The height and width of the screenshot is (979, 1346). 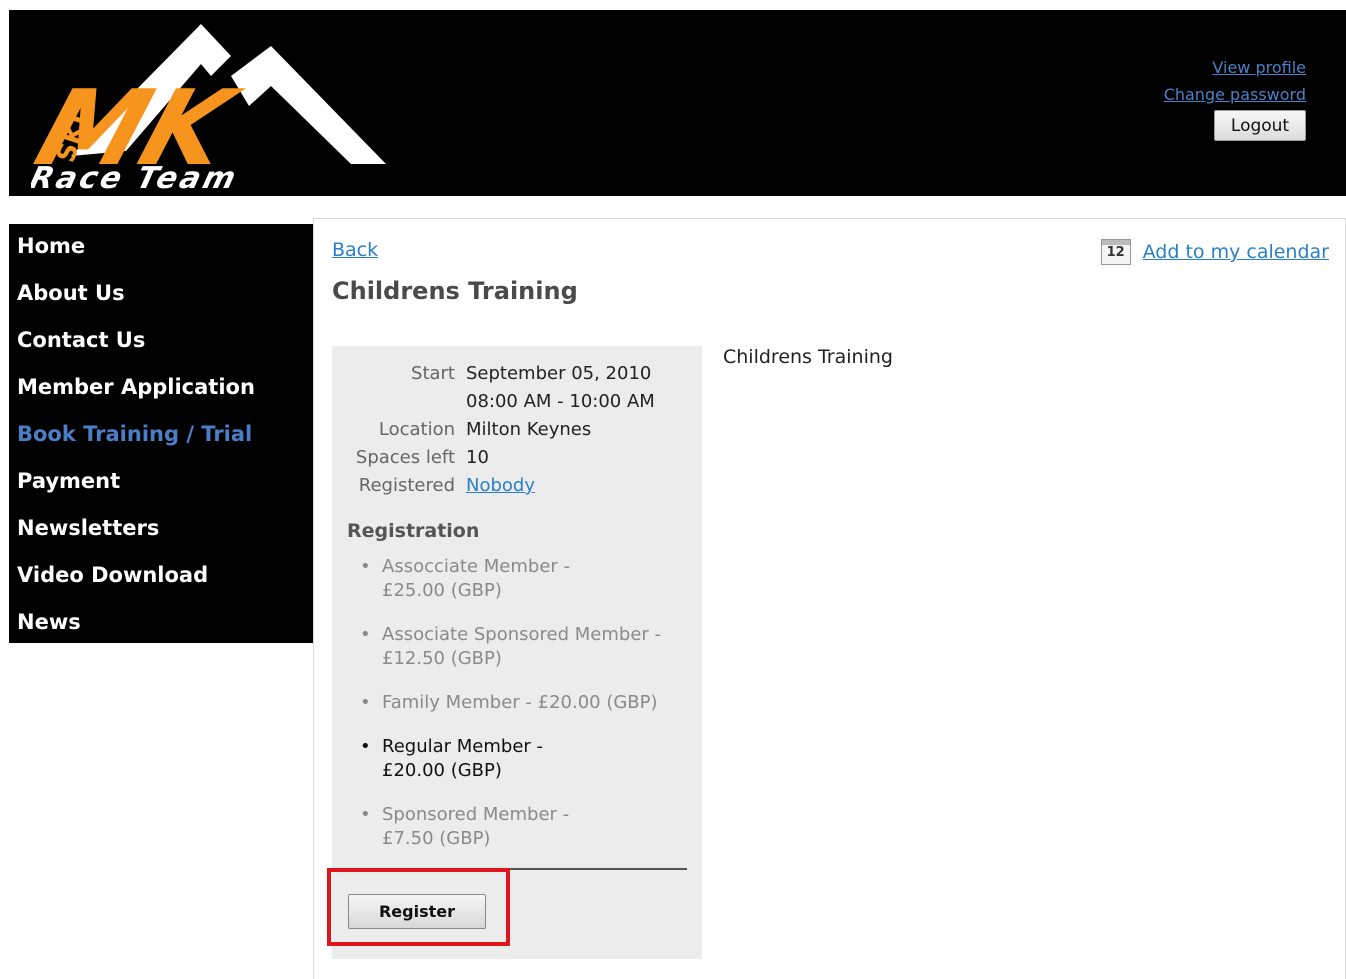 I want to click on sidebar-item-member-application: Member Application, so click(x=161, y=388).